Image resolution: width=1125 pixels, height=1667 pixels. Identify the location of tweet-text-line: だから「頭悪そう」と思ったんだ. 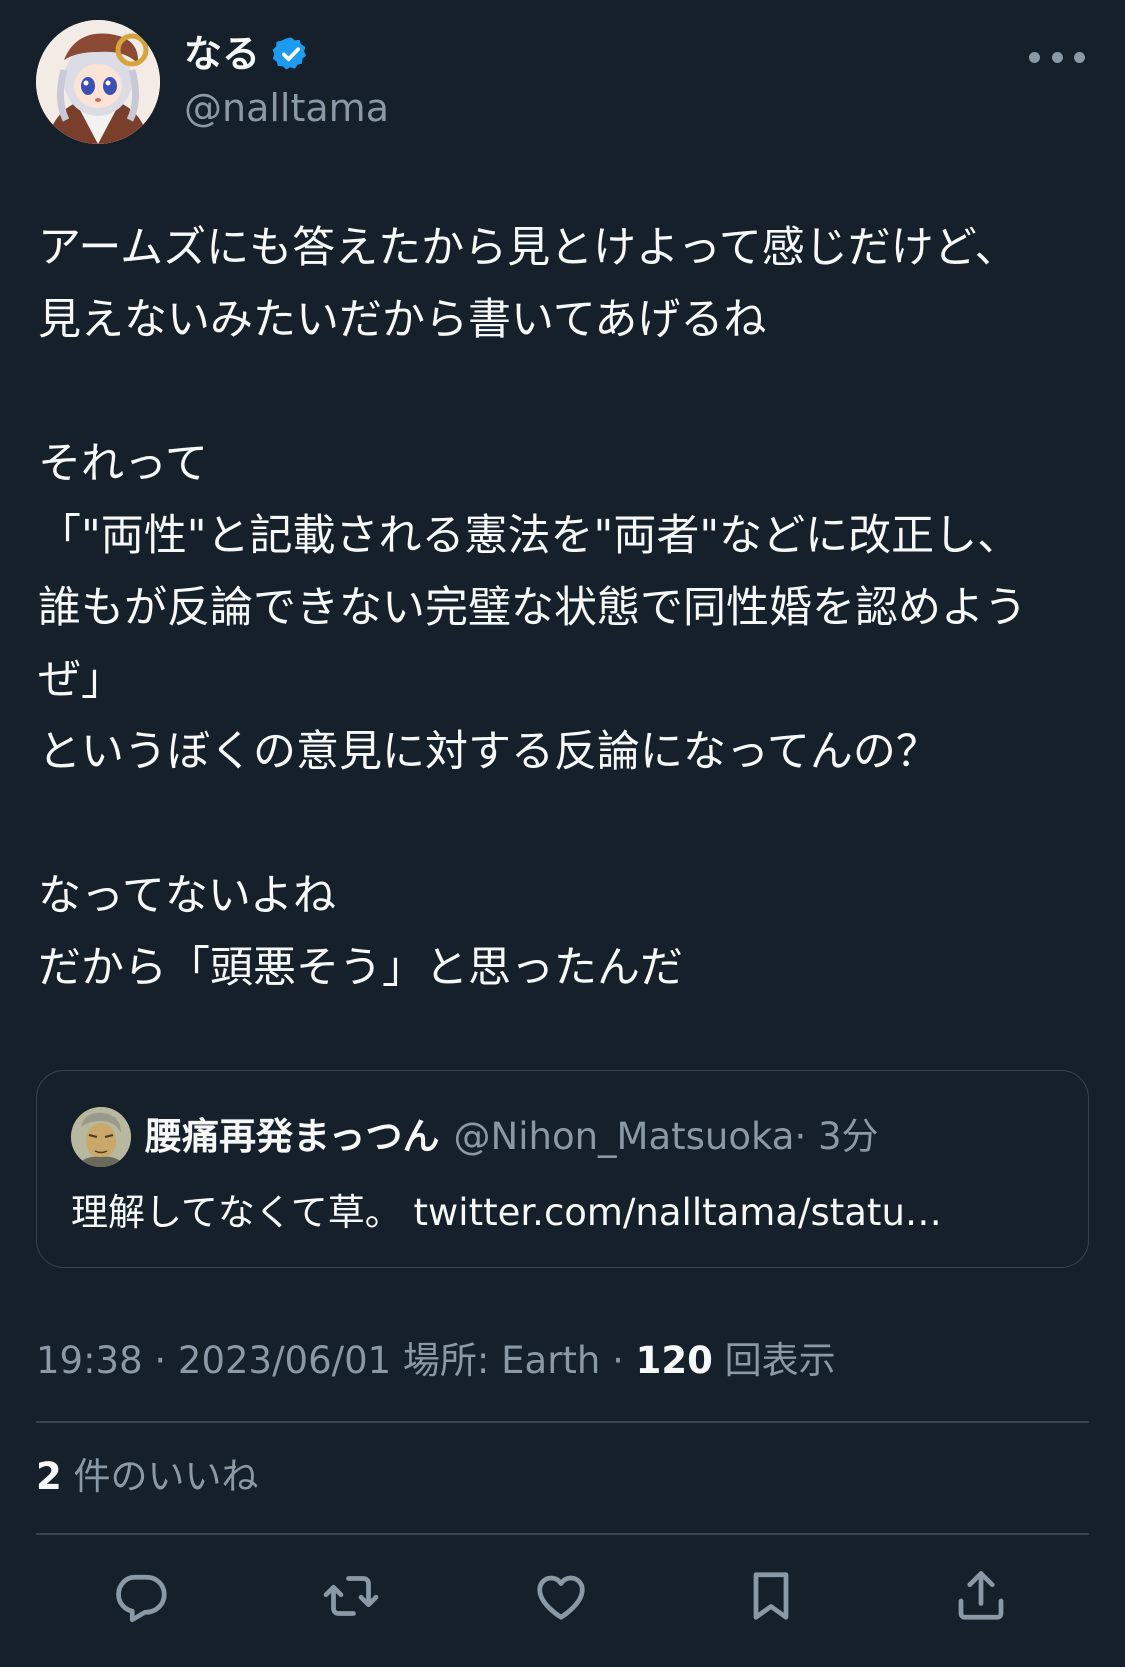
(360, 968).